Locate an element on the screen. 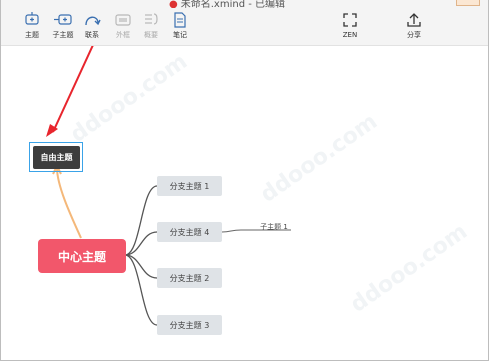  share-button: 分享 is located at coordinates (414, 26).